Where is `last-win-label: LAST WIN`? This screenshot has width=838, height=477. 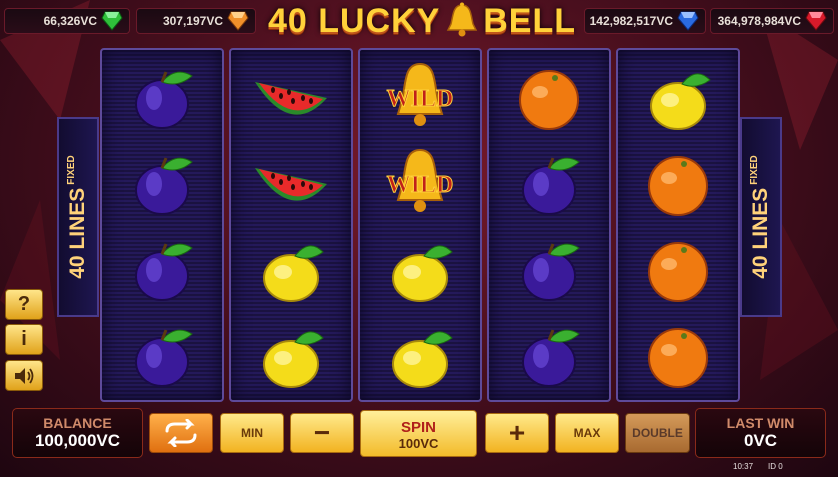 last-win-label: LAST WIN is located at coordinates (760, 423).